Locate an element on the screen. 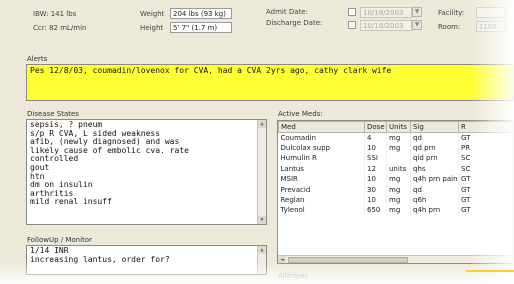  disease-line: gout is located at coordinates (40, 167).